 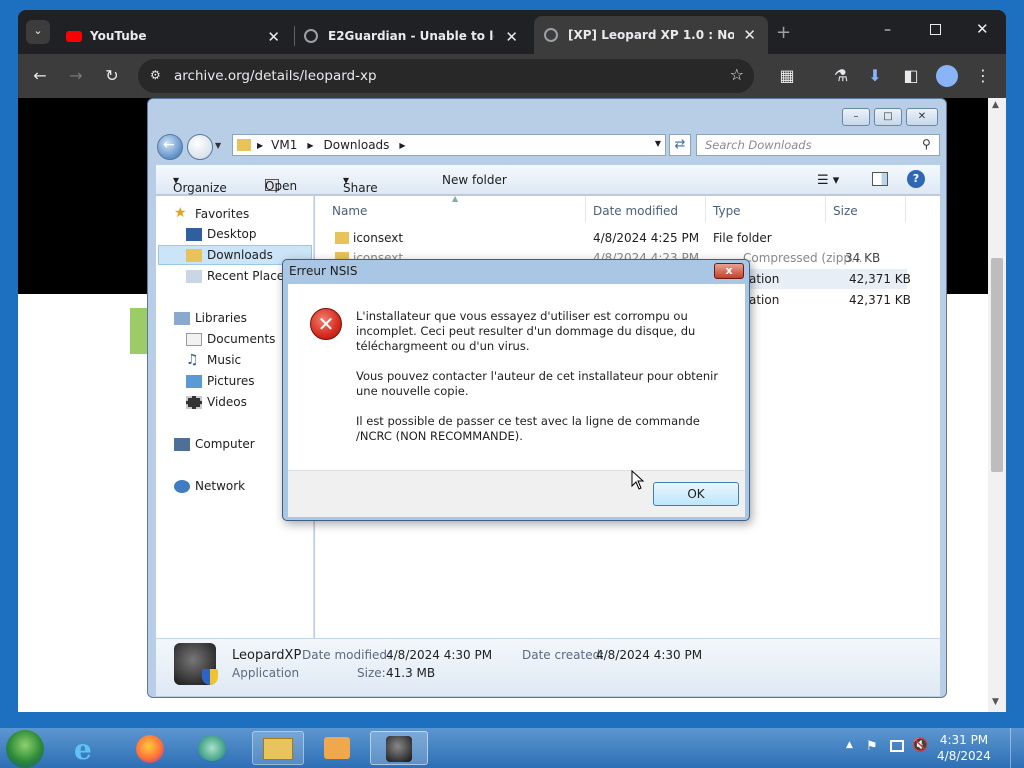 I want to click on organize-label: Organize, so click(x=200, y=188).